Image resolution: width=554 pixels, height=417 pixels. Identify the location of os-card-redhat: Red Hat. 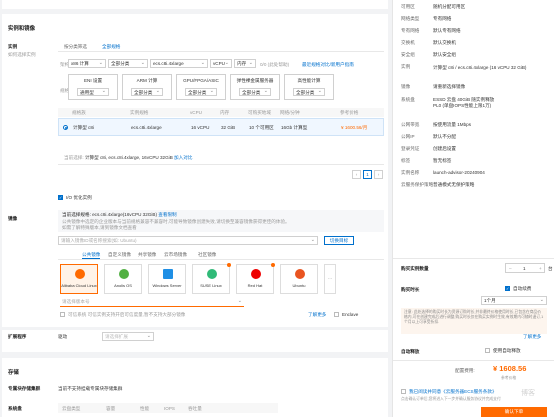
(255, 278).